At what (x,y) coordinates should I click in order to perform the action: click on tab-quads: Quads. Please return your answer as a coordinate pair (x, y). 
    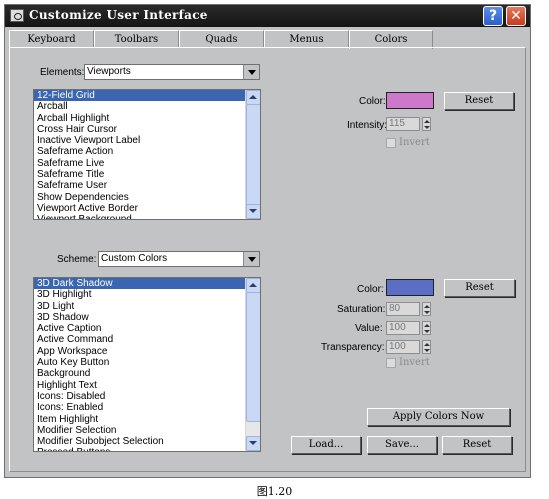
    Looking at the image, I should click on (221, 39).